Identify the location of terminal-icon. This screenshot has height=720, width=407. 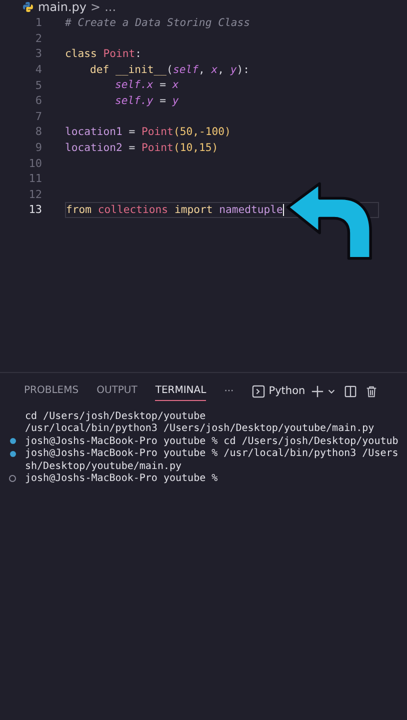
(258, 391).